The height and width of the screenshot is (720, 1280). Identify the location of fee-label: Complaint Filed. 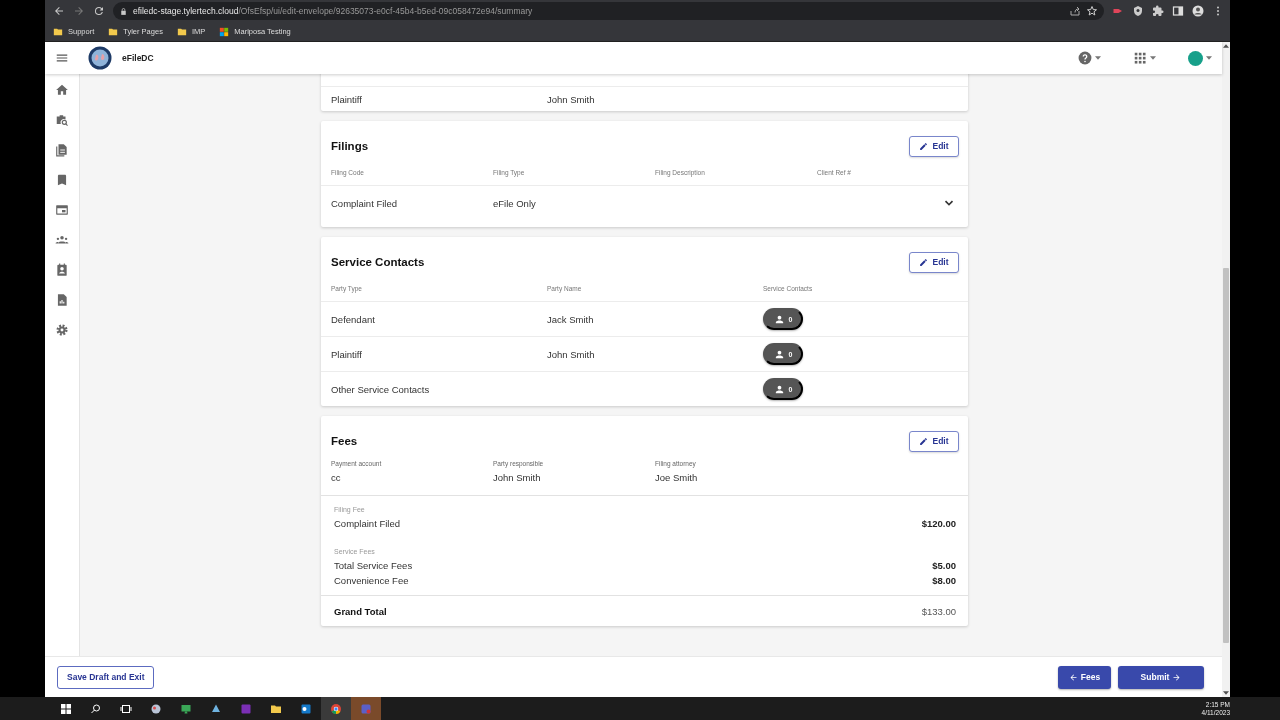
(367, 524).